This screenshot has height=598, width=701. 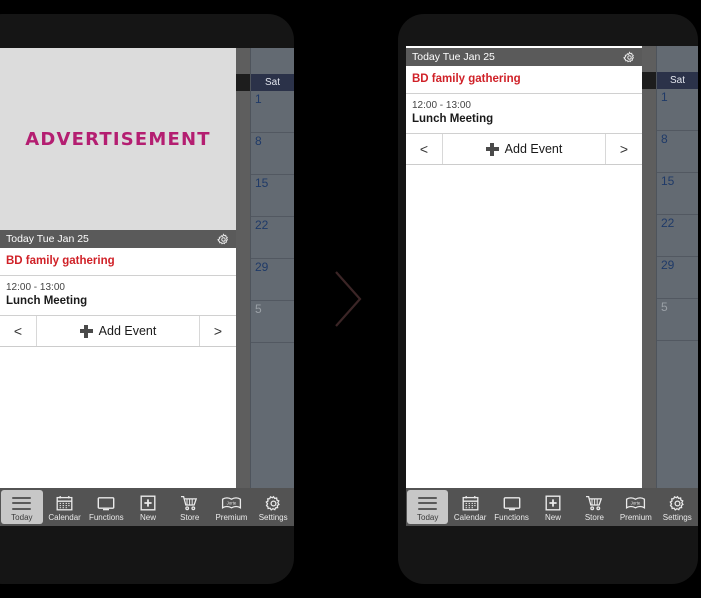 I want to click on calendar-strip-left: Sat 1 8 15 22 29 5, so click(x=265, y=287).